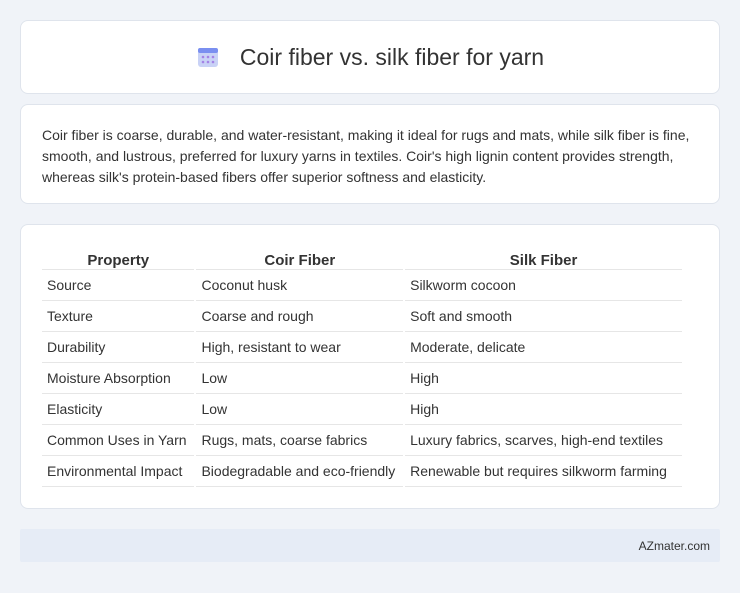  I want to click on table-cell: High, resistant to wear, so click(300, 347).